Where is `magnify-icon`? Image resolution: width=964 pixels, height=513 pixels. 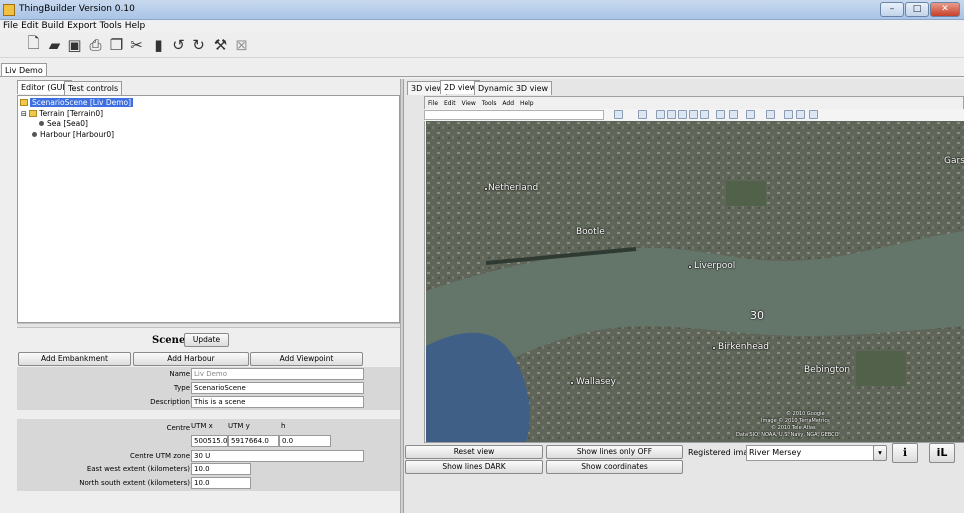
magnify-icon is located at coordinates (618, 114).